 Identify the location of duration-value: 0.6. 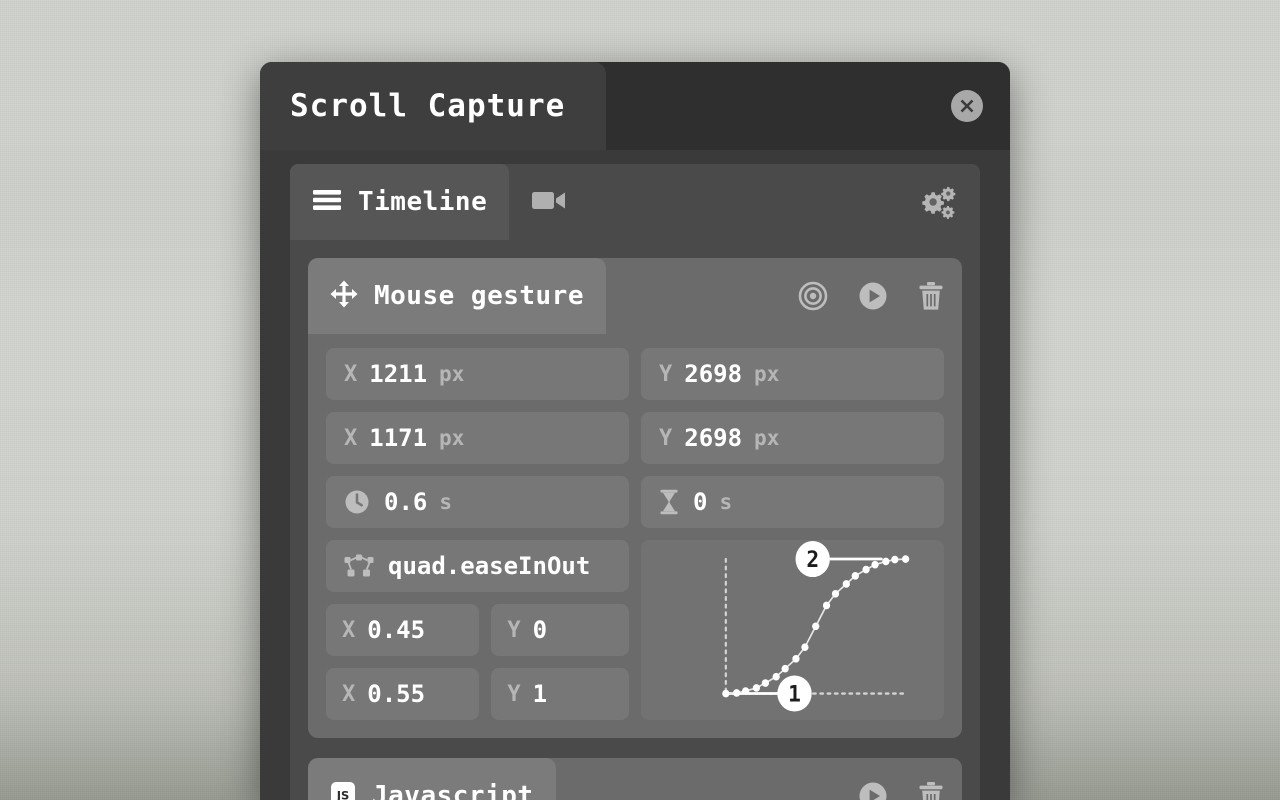
(406, 502).